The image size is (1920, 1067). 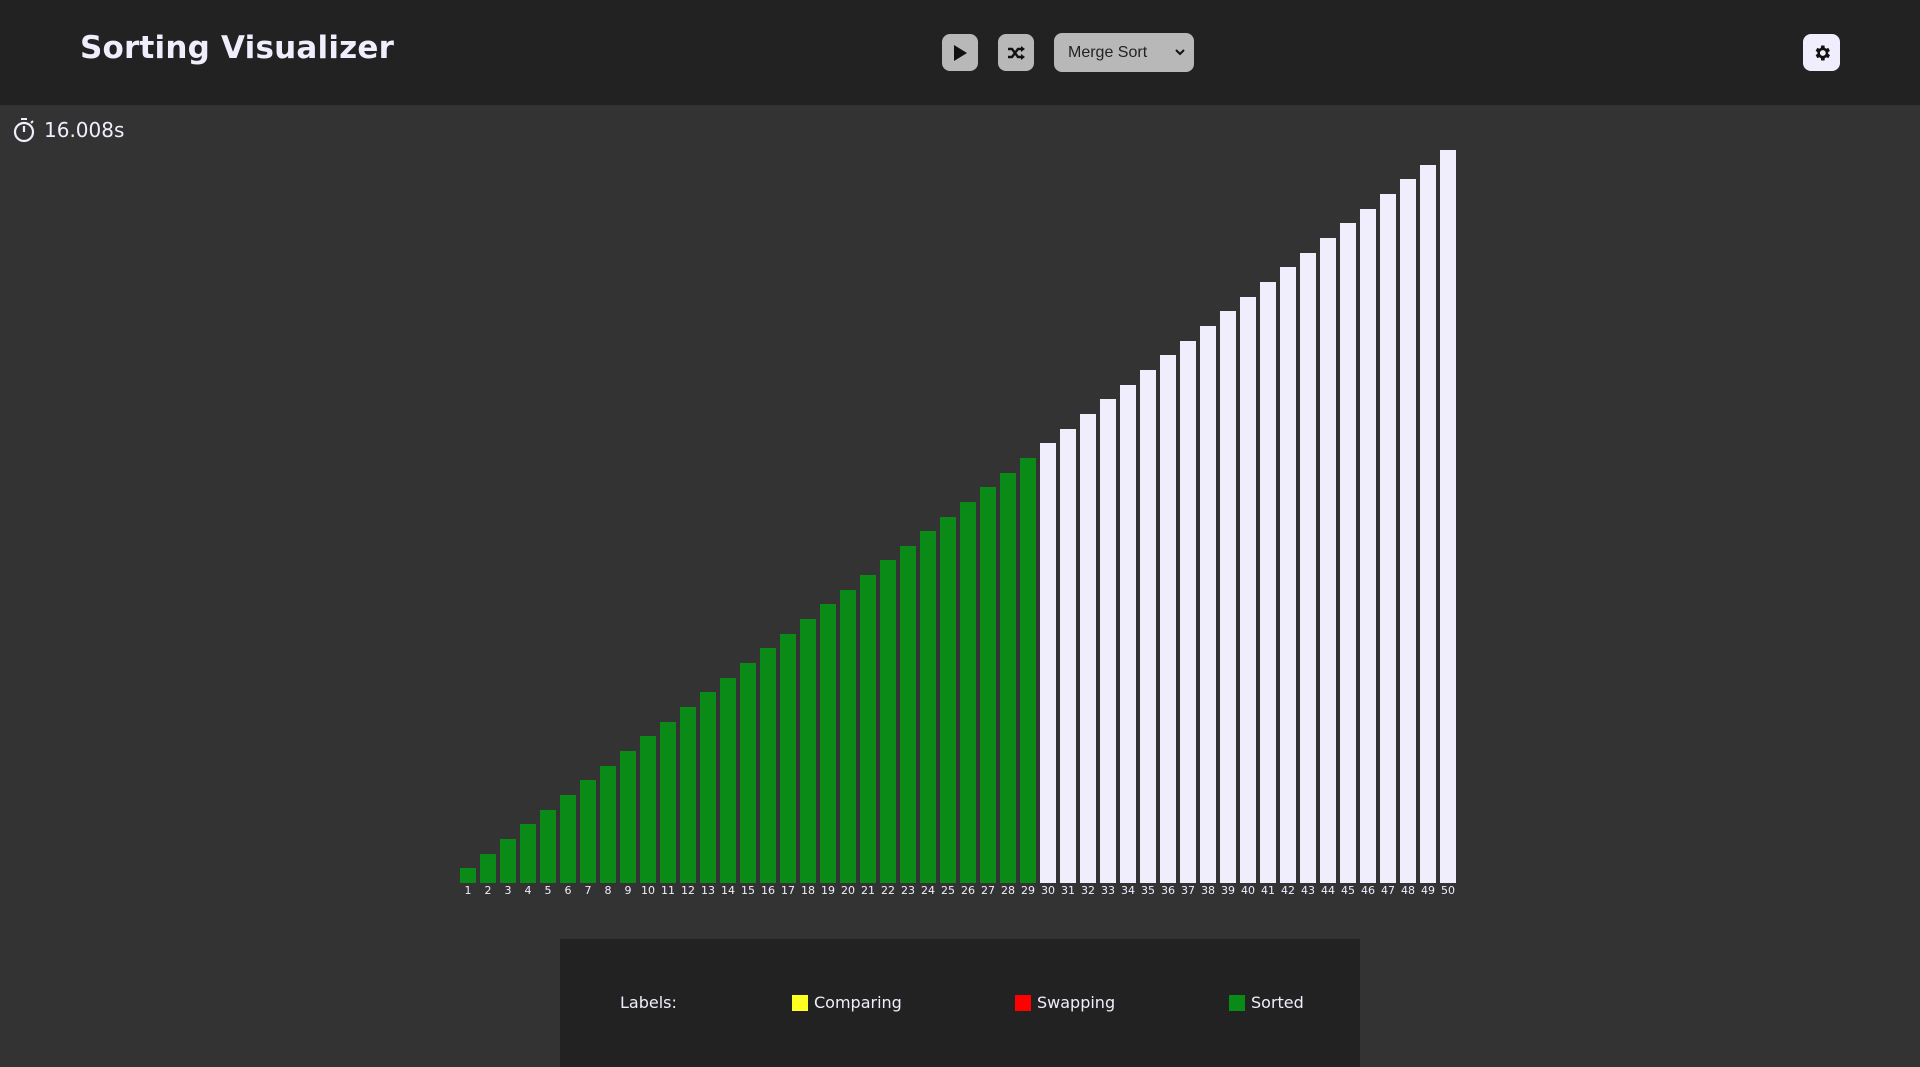 What do you see at coordinates (988, 890) in the screenshot?
I see `bar-label-27: 27` at bounding box center [988, 890].